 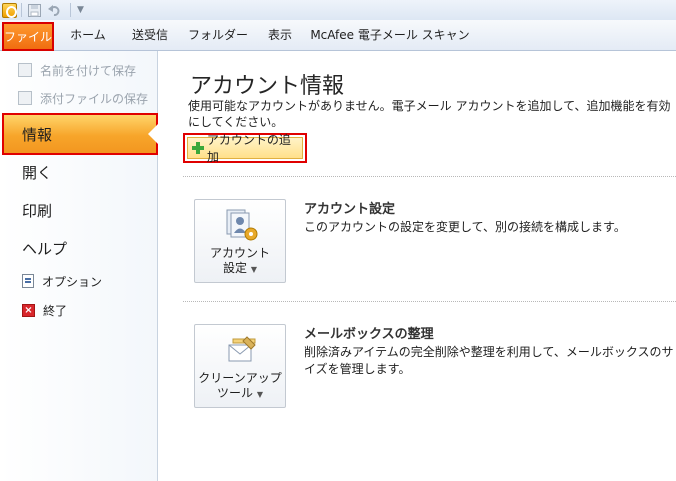 What do you see at coordinates (248, 148) in the screenshot?
I see `add-account-label: アカウントの追加` at bounding box center [248, 148].